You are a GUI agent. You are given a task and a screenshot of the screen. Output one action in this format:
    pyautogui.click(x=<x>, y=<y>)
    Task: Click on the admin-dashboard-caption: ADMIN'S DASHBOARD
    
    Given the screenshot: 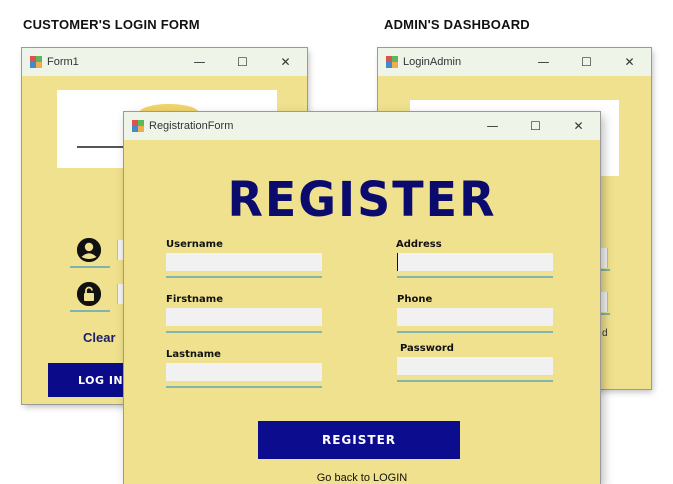 What is the action you would take?
    pyautogui.click(x=457, y=24)
    